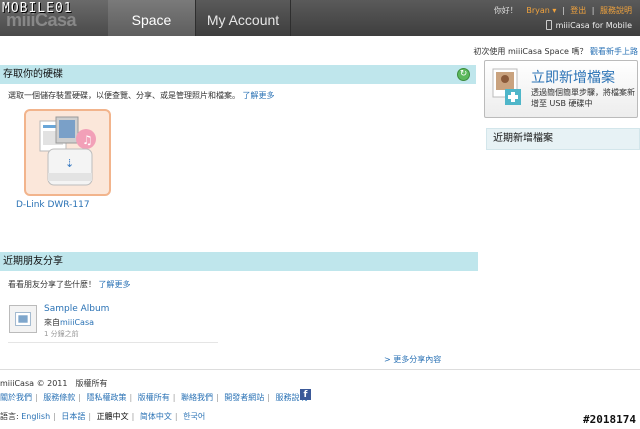 The height and width of the screenshot is (429, 640). What do you see at coordinates (548, 25) in the screenshot?
I see `phone-icon` at bounding box center [548, 25].